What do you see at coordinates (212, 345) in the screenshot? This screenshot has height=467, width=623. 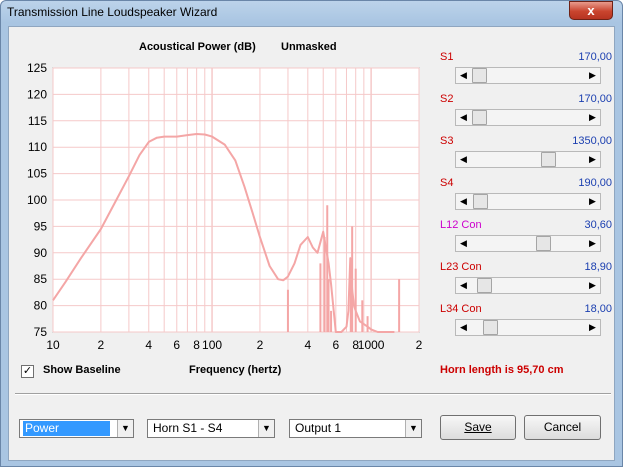 I see `x-tick-label: 100` at bounding box center [212, 345].